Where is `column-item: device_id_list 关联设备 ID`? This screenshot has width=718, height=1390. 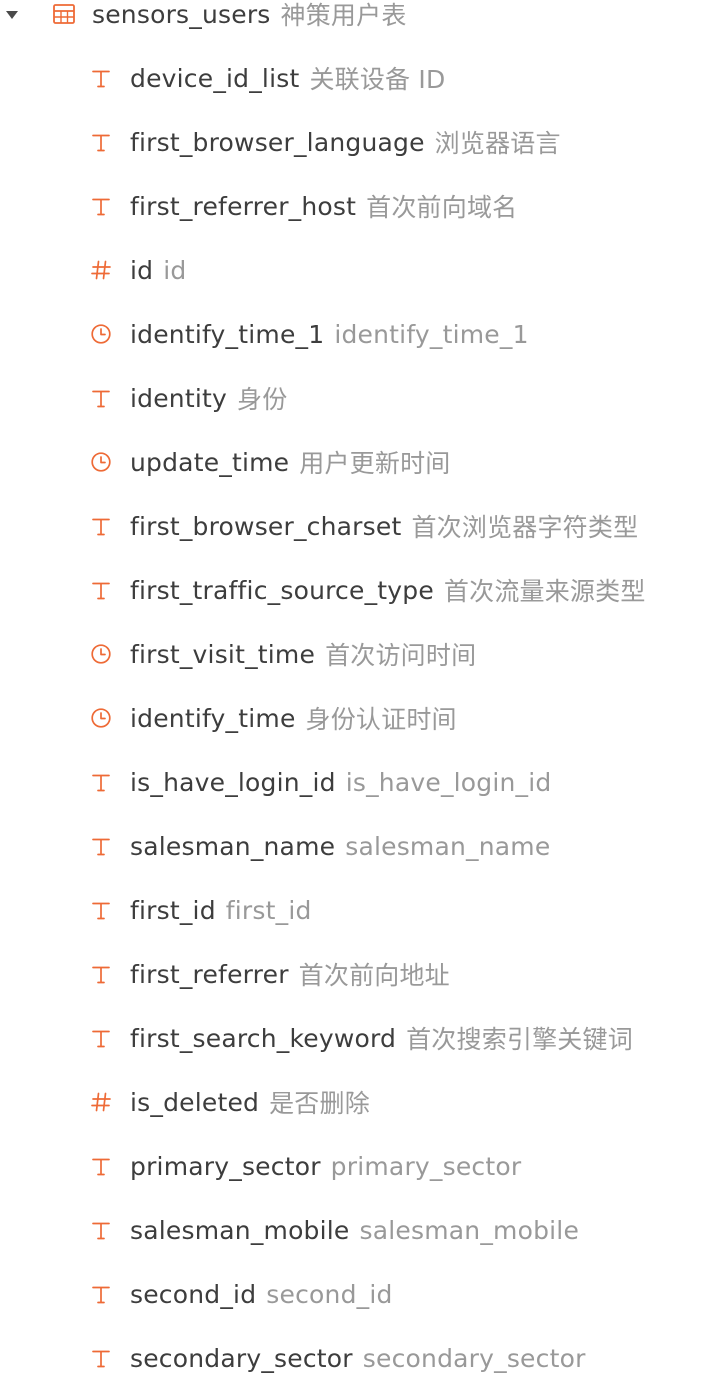 column-item: device_id_list 关联设备 ID is located at coordinates (359, 78).